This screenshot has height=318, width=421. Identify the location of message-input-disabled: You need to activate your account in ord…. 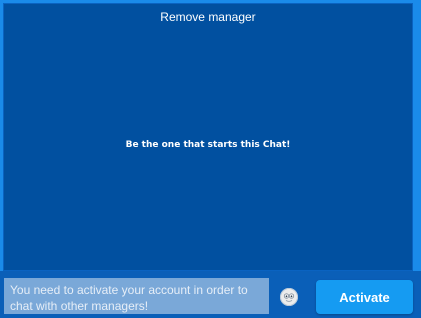
(136, 296).